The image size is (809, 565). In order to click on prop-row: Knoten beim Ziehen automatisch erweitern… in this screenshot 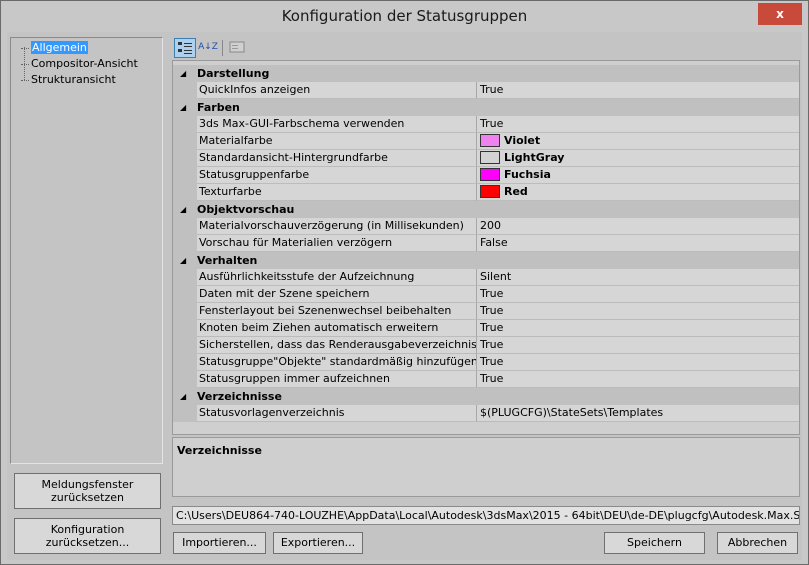, I will do `click(486, 328)`.